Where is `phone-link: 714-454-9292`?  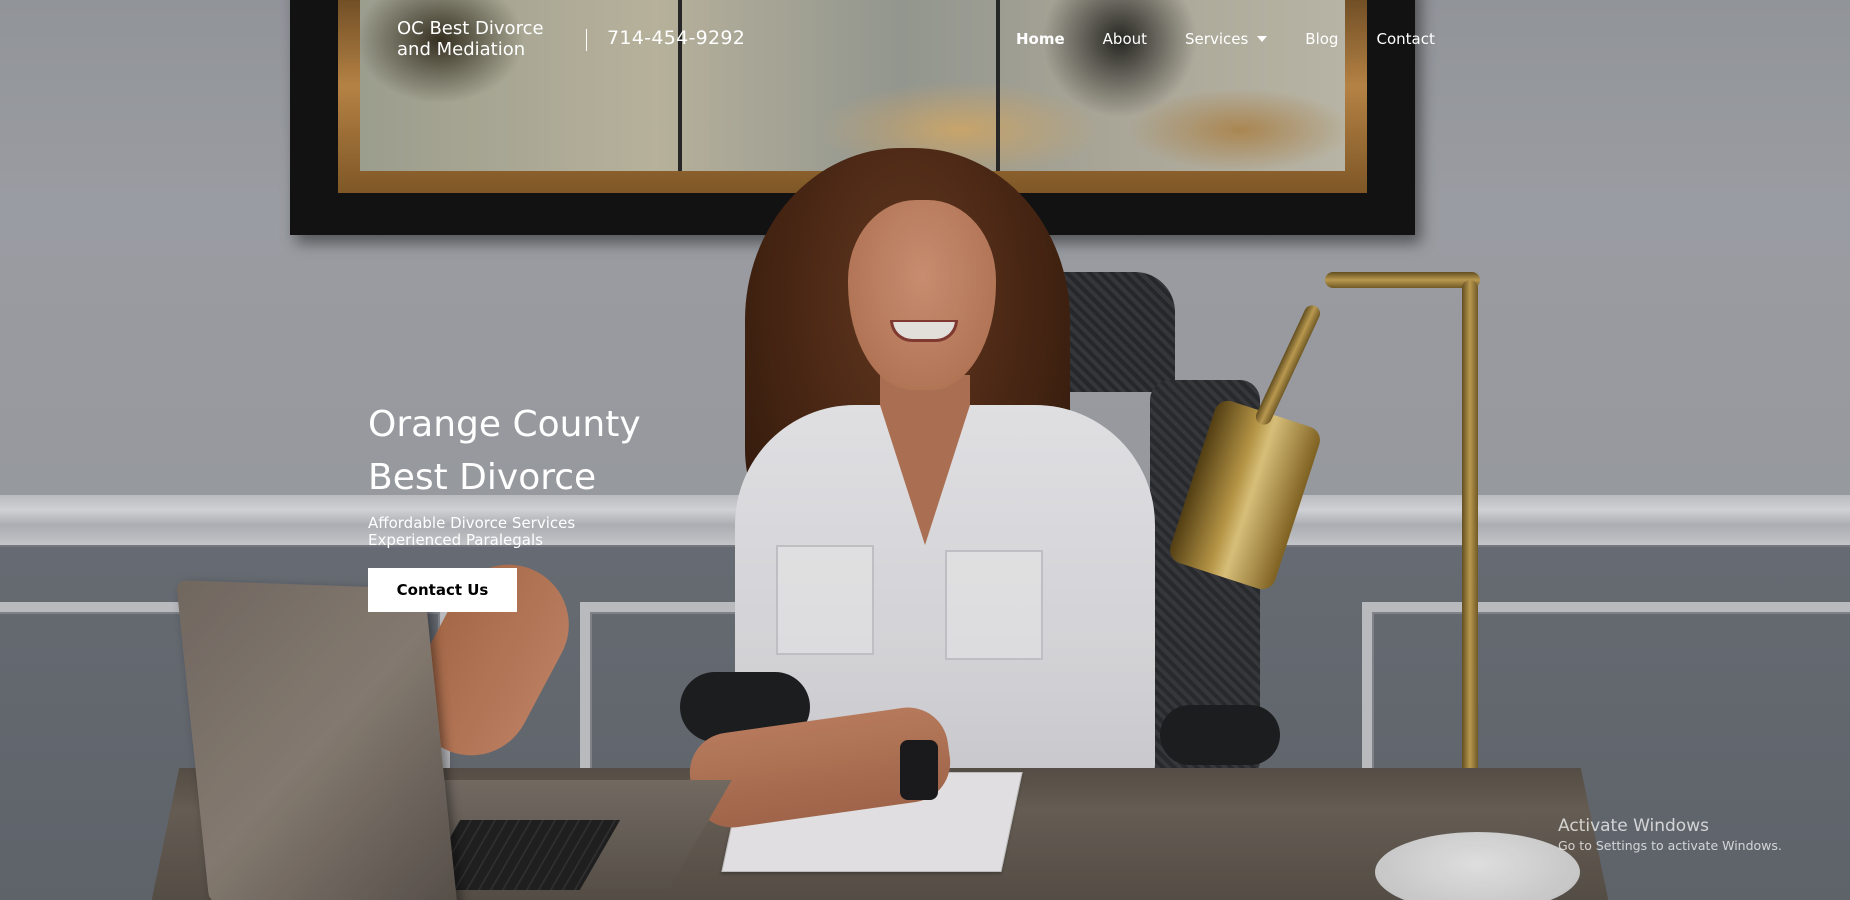
phone-link: 714-454-9292 is located at coordinates (676, 38).